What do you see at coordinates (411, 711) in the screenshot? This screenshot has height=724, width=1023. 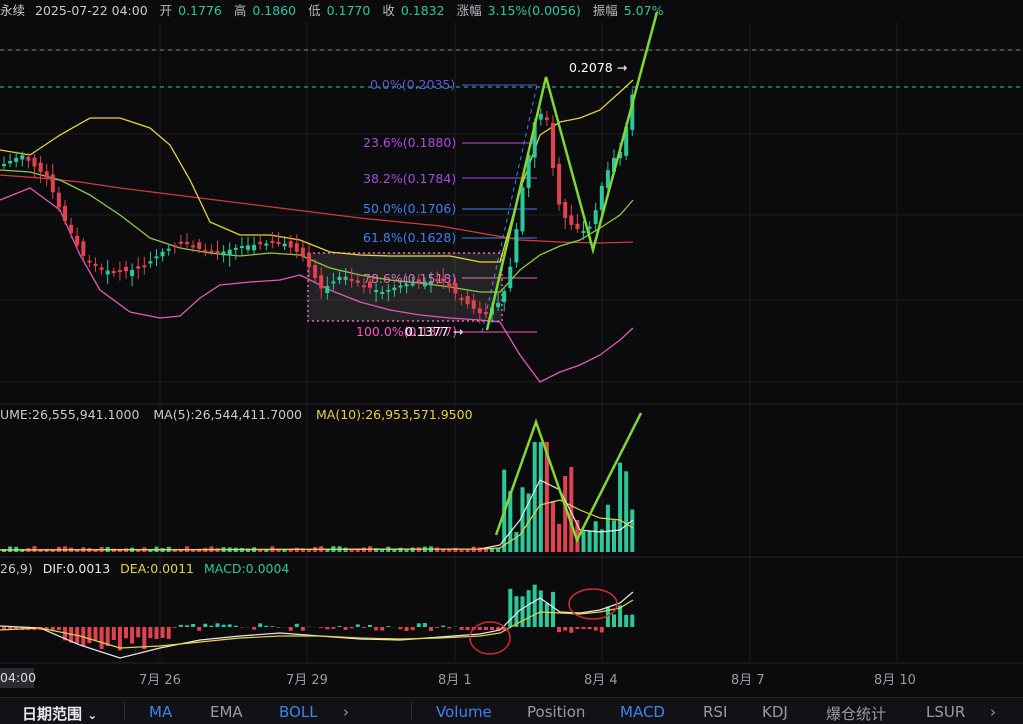 I see `toolbar-divider` at bounding box center [411, 711].